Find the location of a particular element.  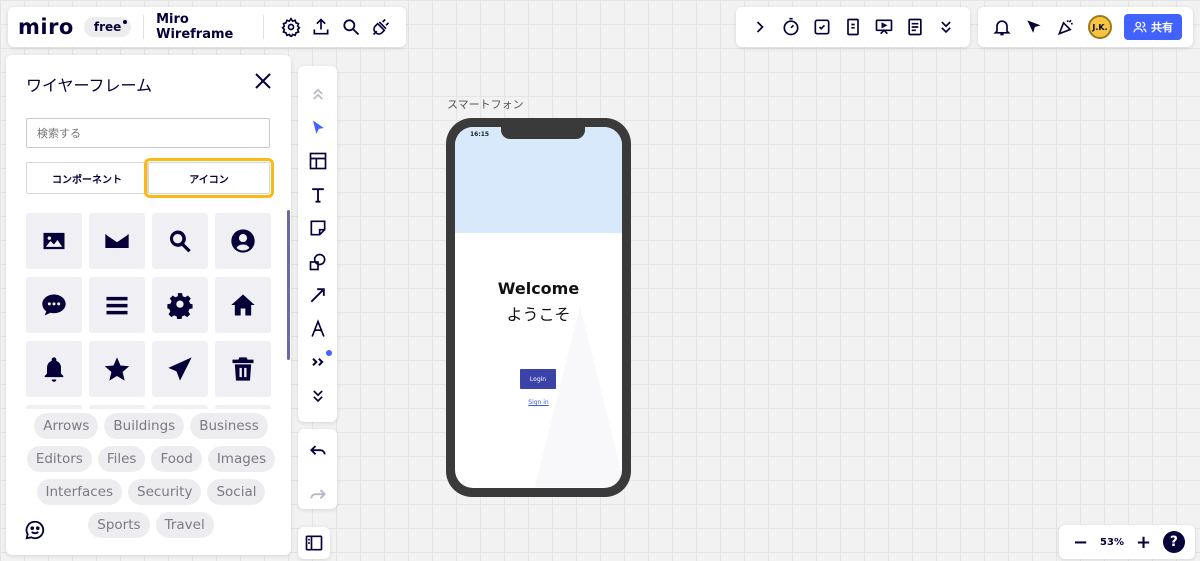

plan-badge-label: free is located at coordinates (107, 27).